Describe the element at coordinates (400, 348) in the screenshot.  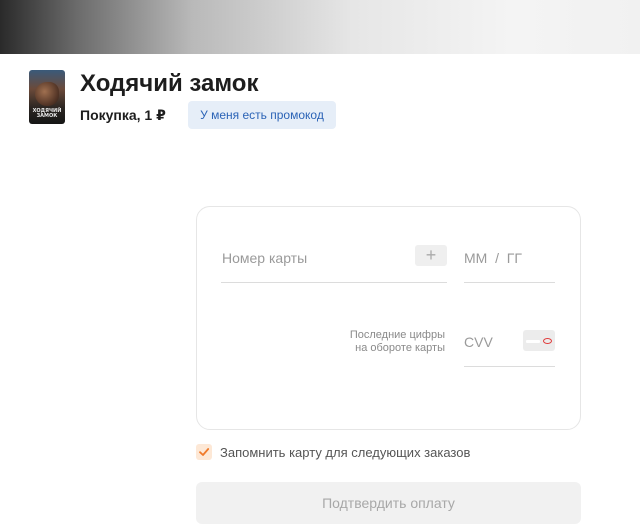
I see `cvv-hint-line-2: на обороте карты` at that location.